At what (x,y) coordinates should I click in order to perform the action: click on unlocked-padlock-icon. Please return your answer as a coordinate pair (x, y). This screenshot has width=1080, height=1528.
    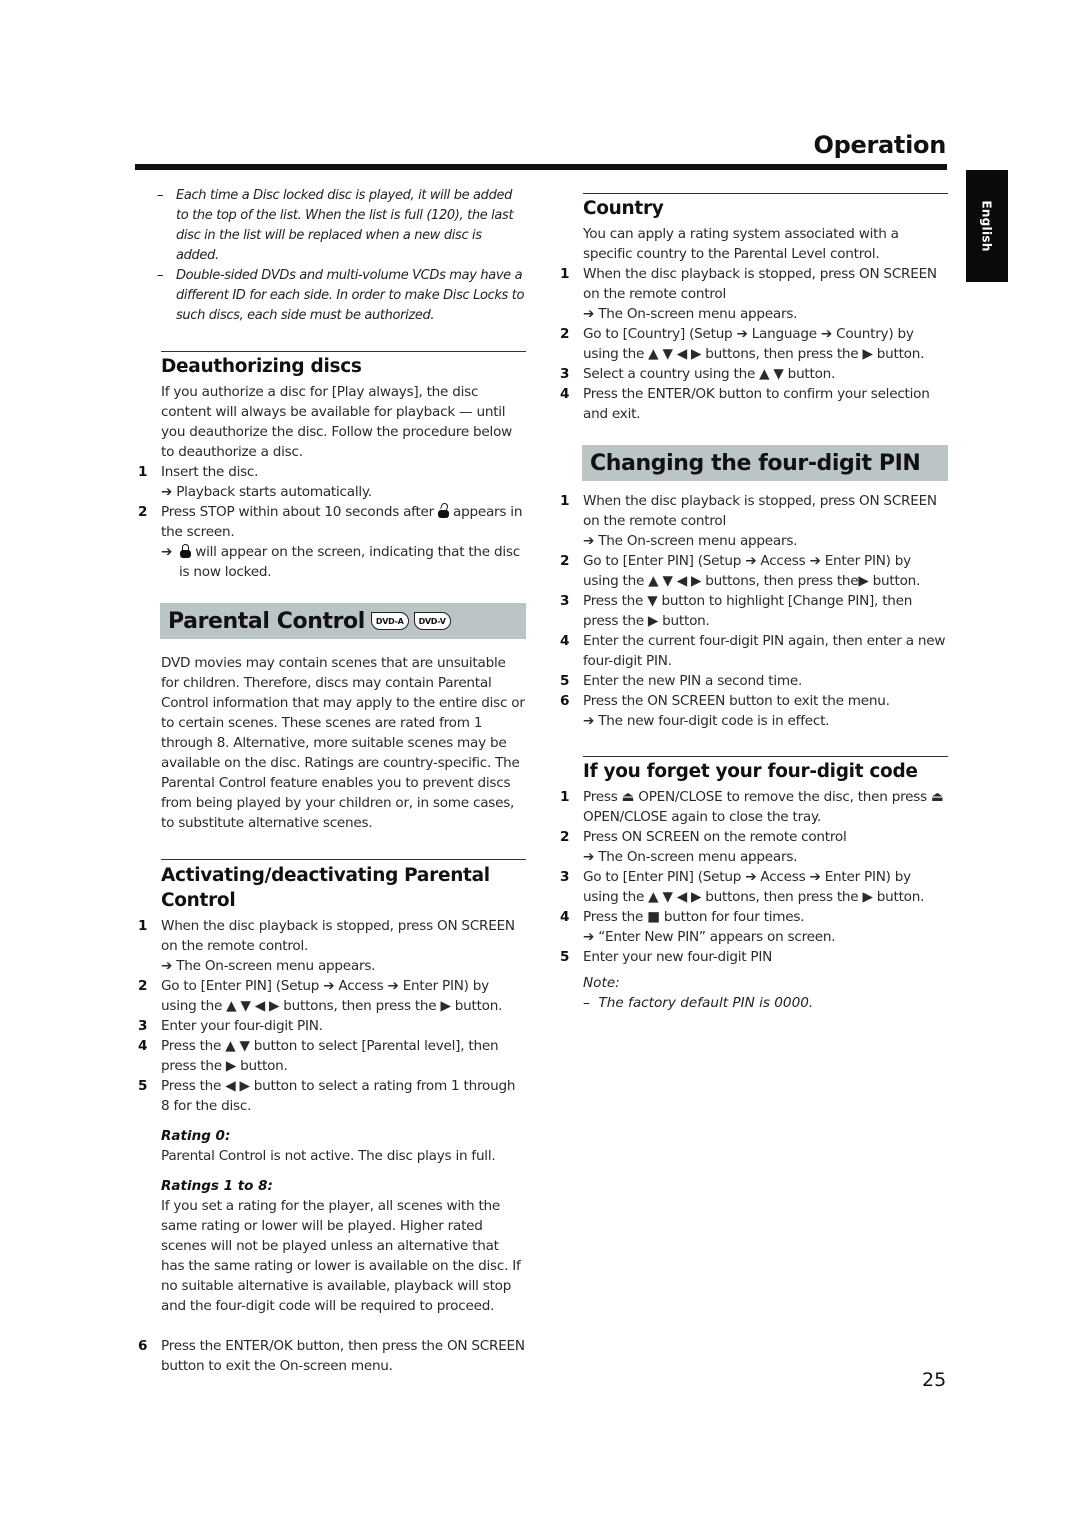
    Looking at the image, I should click on (444, 510).